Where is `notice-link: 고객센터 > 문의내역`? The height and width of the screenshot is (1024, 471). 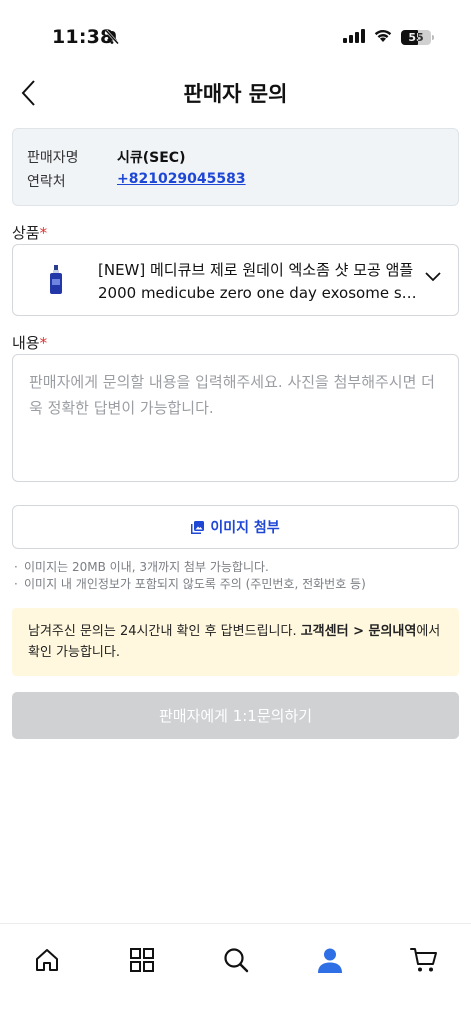 notice-link: 고객센터 > 문의내역 is located at coordinates (359, 631).